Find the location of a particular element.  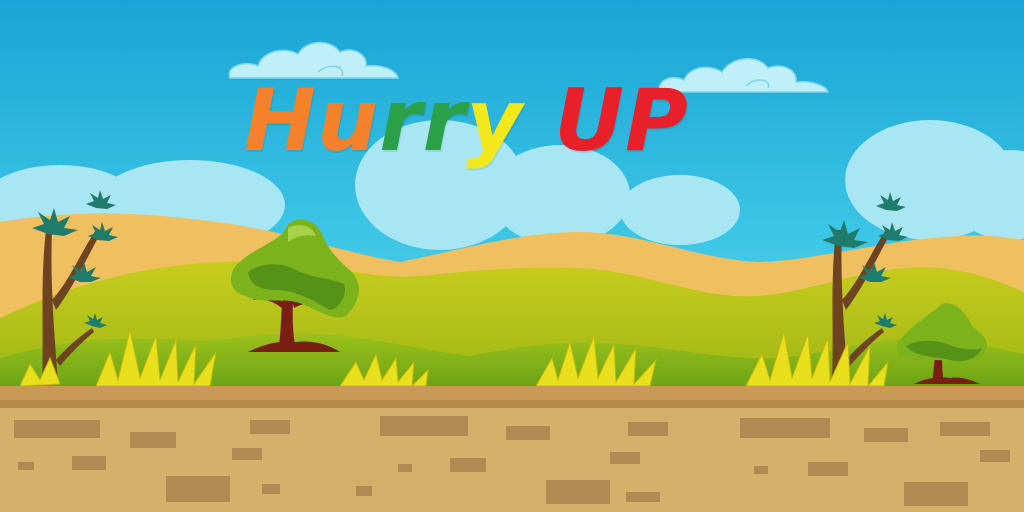

title-letter: y is located at coordinates (495, 121).